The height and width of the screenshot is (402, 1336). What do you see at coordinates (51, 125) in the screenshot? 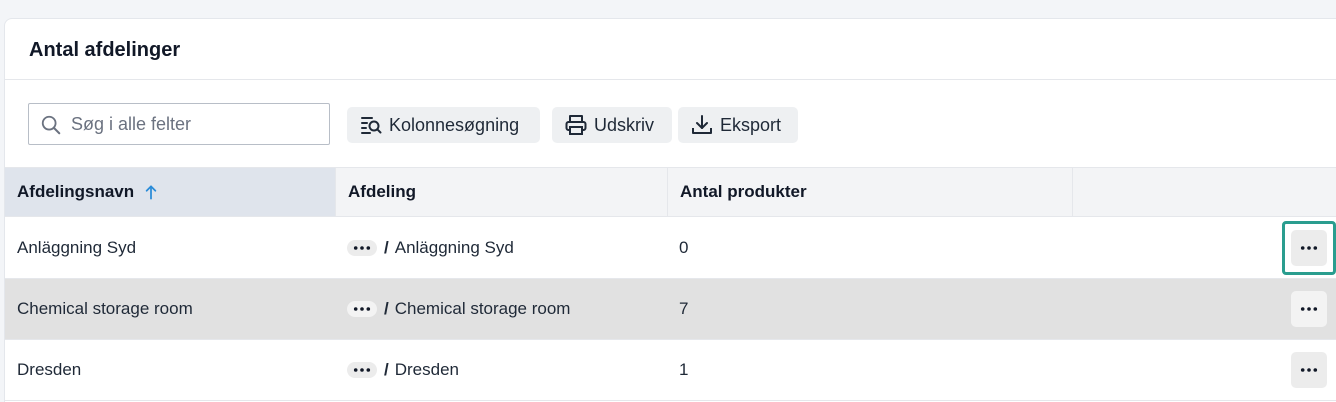
I see `search-icon` at bounding box center [51, 125].